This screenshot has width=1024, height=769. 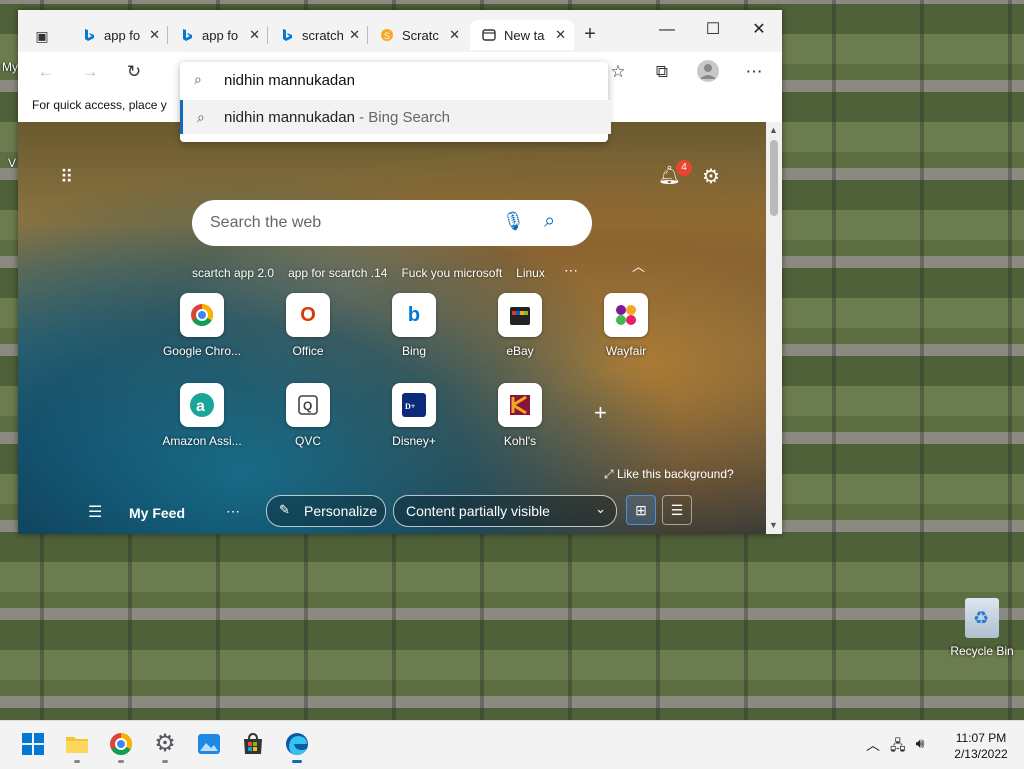 I want to click on tab-4: S Scratc ✕, so click(x=418, y=35).